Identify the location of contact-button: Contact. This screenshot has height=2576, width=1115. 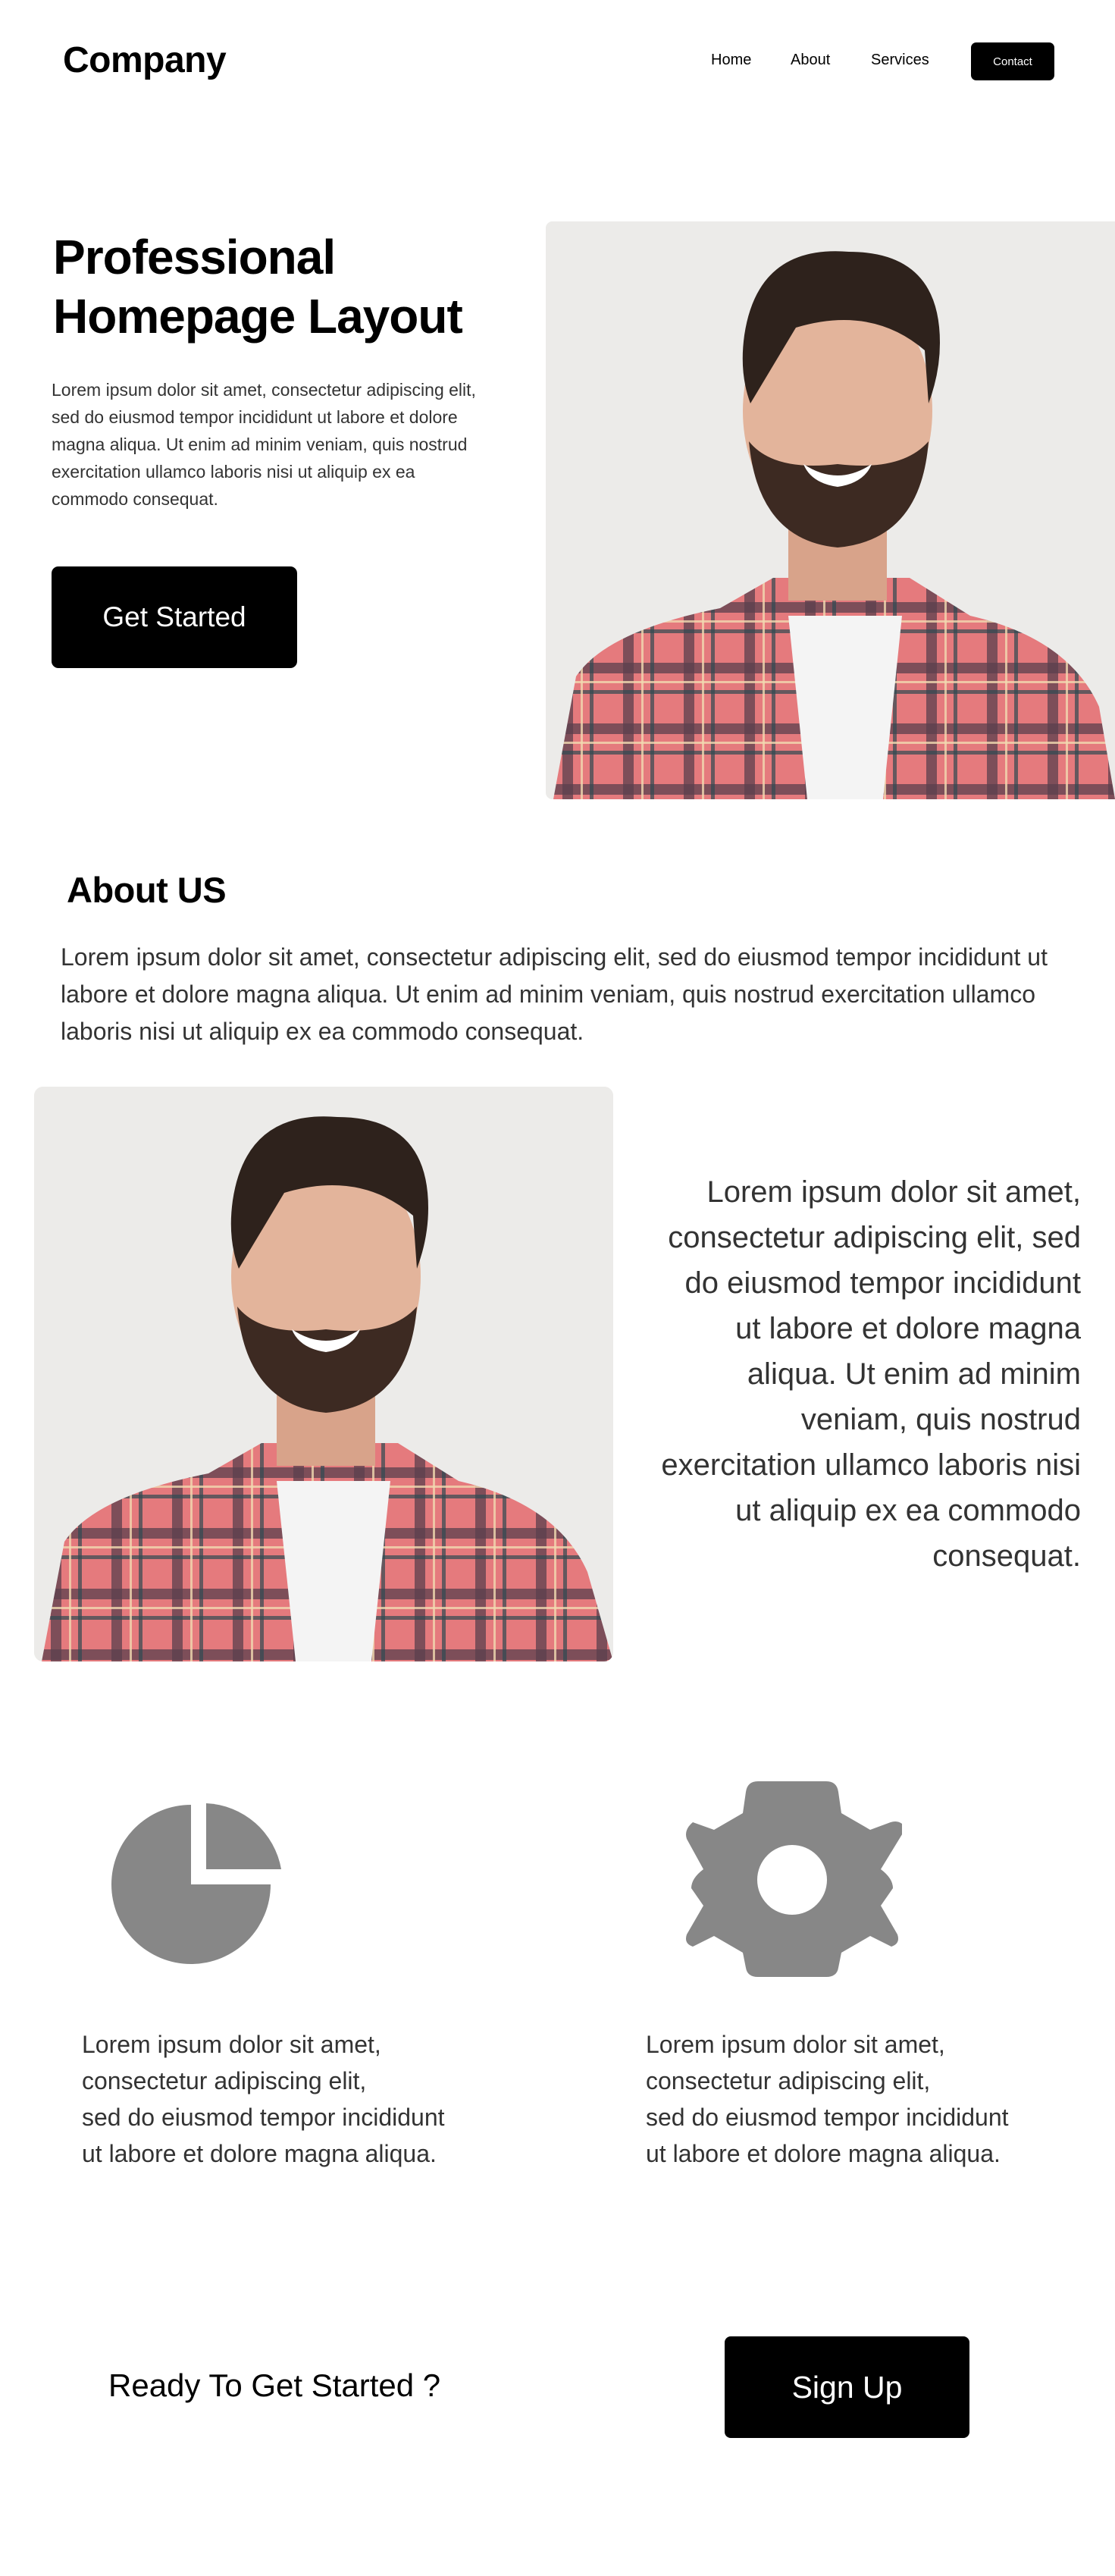
(1012, 61).